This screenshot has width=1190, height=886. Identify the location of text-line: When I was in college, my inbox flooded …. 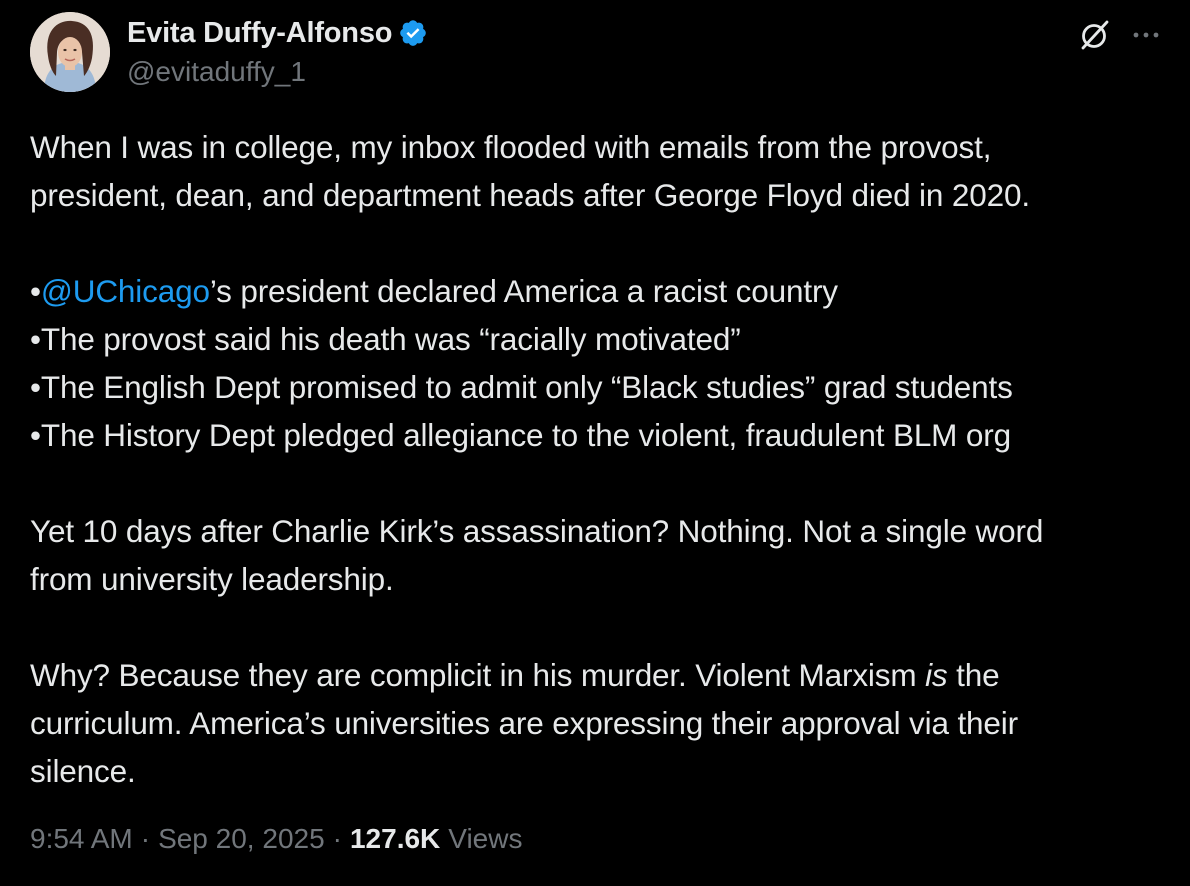
(511, 147).